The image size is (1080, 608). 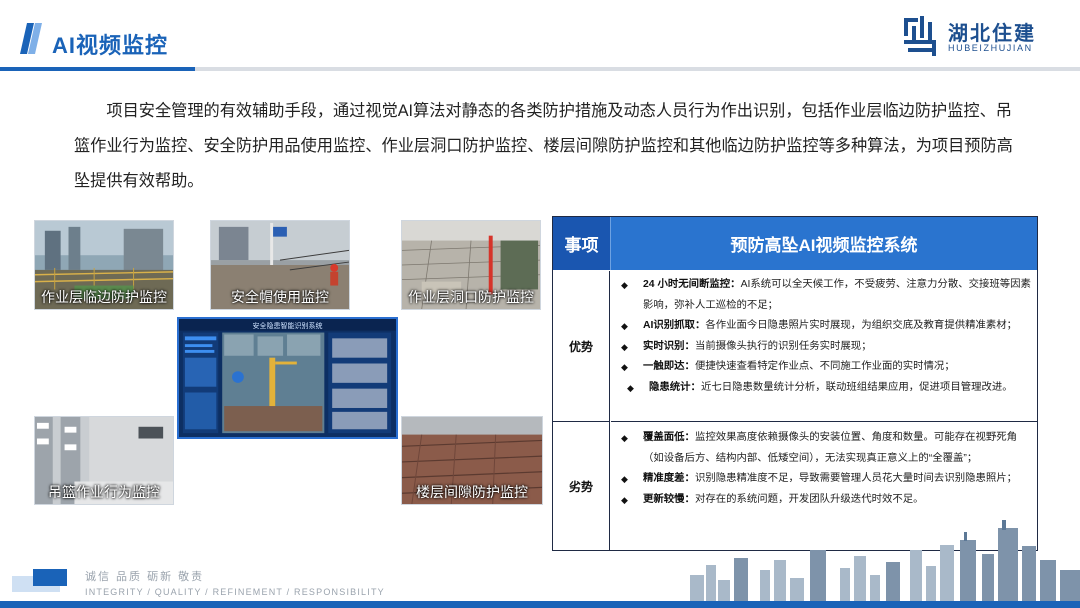 What do you see at coordinates (540, 604) in the screenshot?
I see `footer-bar` at bounding box center [540, 604].